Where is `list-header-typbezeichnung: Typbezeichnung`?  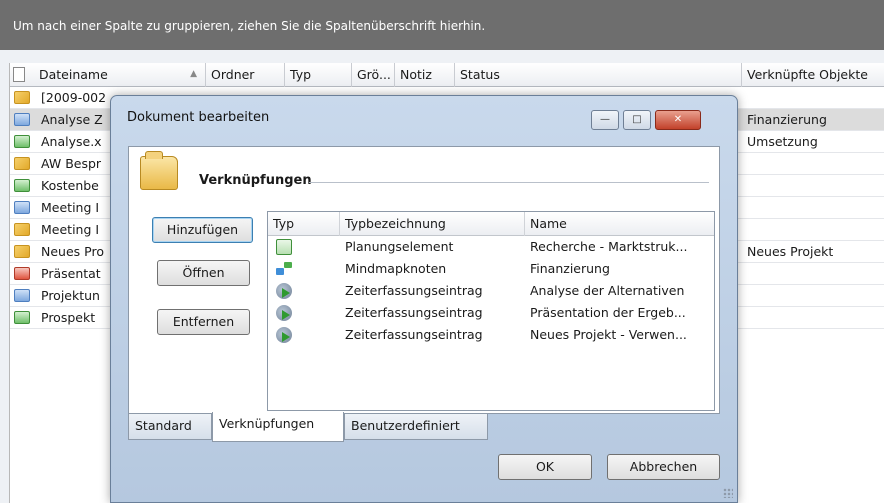
list-header-typbezeichnung: Typbezeichnung is located at coordinates (432, 224).